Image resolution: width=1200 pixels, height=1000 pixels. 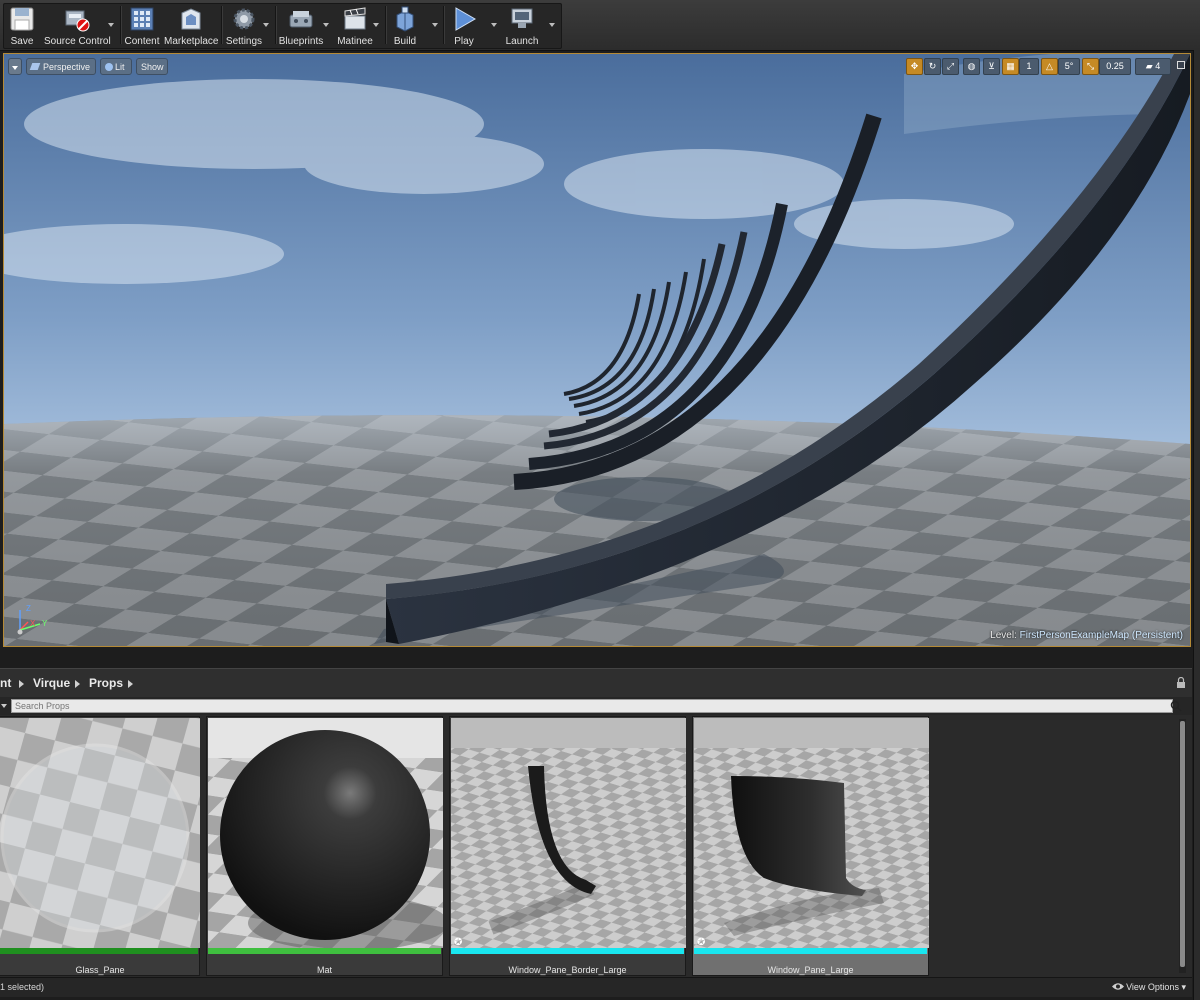 I want to click on scale-tool-button: ⤢, so click(x=950, y=66).